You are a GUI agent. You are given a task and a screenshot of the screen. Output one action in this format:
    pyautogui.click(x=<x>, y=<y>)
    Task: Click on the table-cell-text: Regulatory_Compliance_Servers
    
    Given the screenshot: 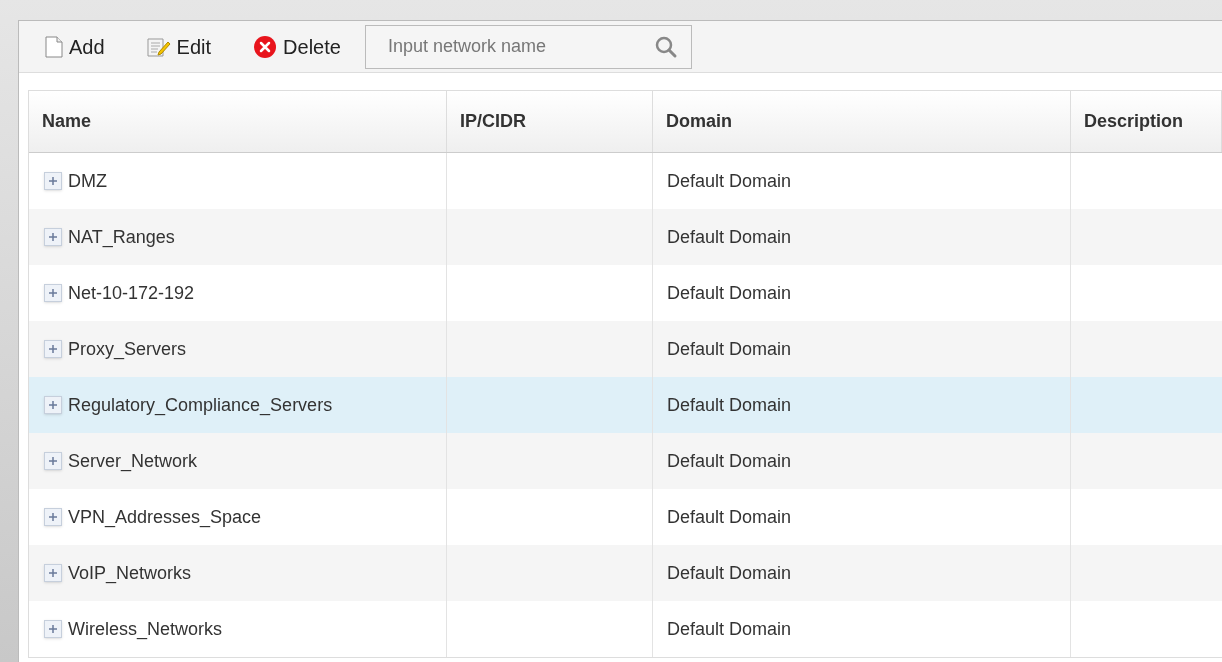 What is the action you would take?
    pyautogui.click(x=200, y=405)
    